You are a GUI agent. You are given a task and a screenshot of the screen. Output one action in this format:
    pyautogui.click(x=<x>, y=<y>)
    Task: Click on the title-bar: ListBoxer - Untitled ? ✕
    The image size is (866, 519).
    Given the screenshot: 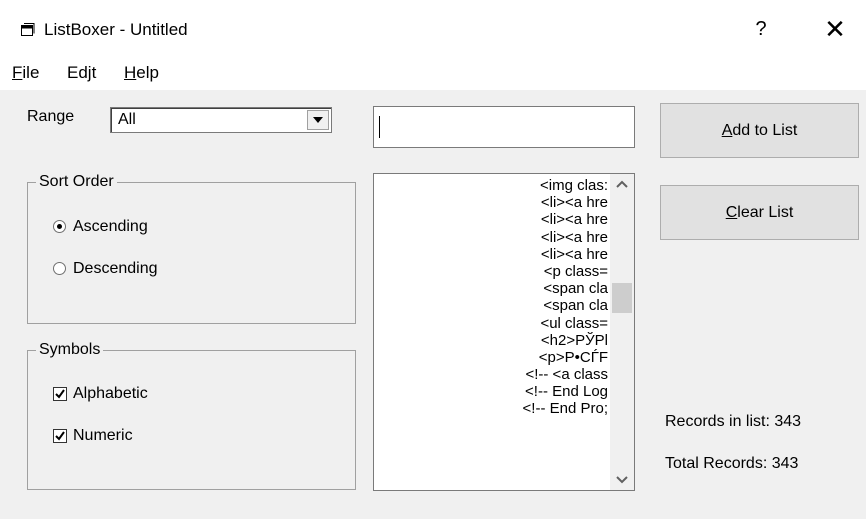 What is the action you would take?
    pyautogui.click(x=433, y=29)
    